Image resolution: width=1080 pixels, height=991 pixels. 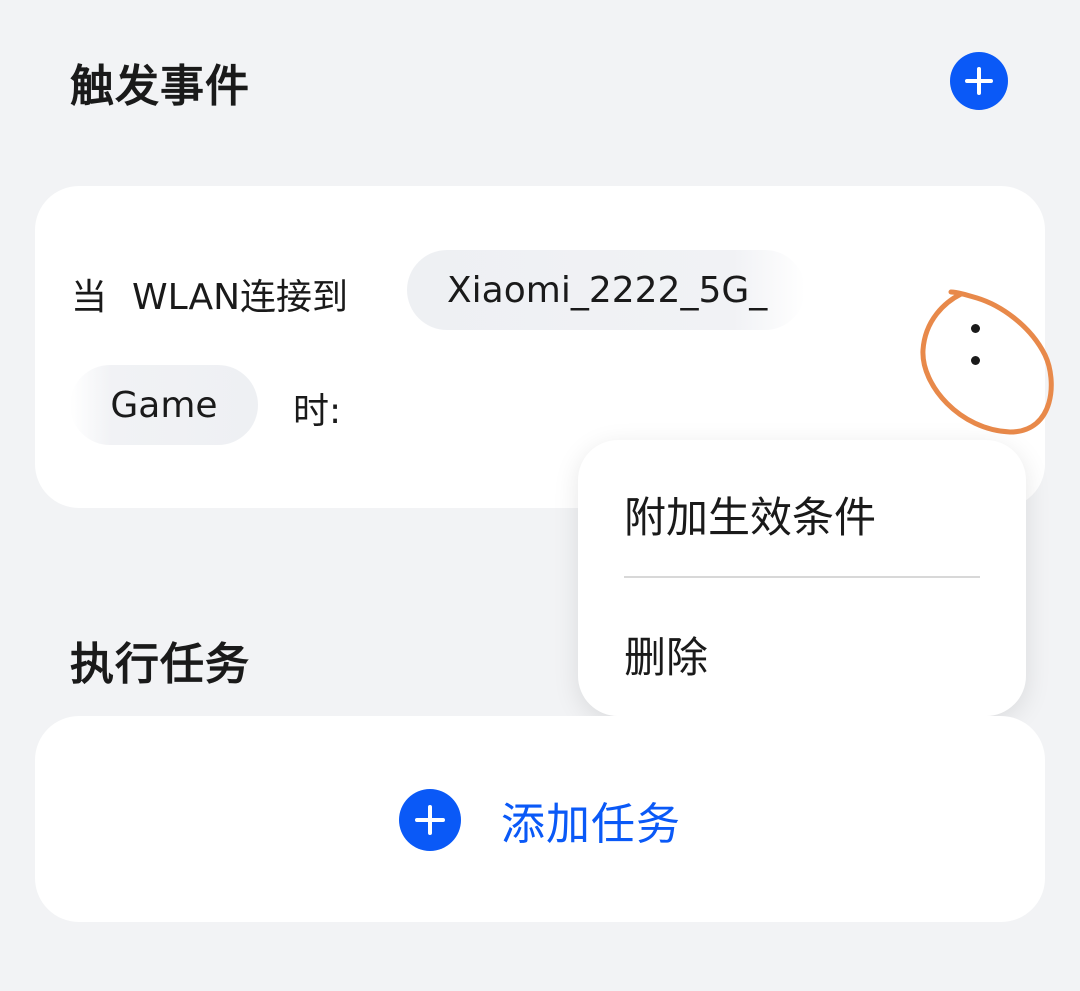 I want to click on time-suffix-label: 时:, so click(x=317, y=411).